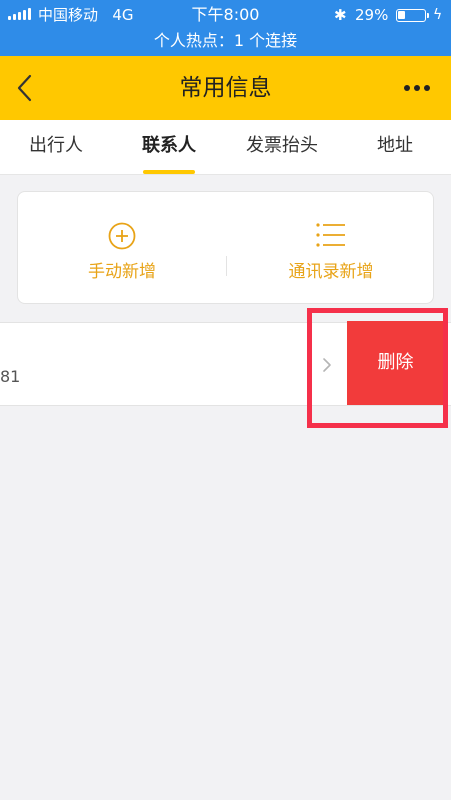 The width and height of the screenshot is (451, 800). I want to click on battery-icon, so click(412, 15).